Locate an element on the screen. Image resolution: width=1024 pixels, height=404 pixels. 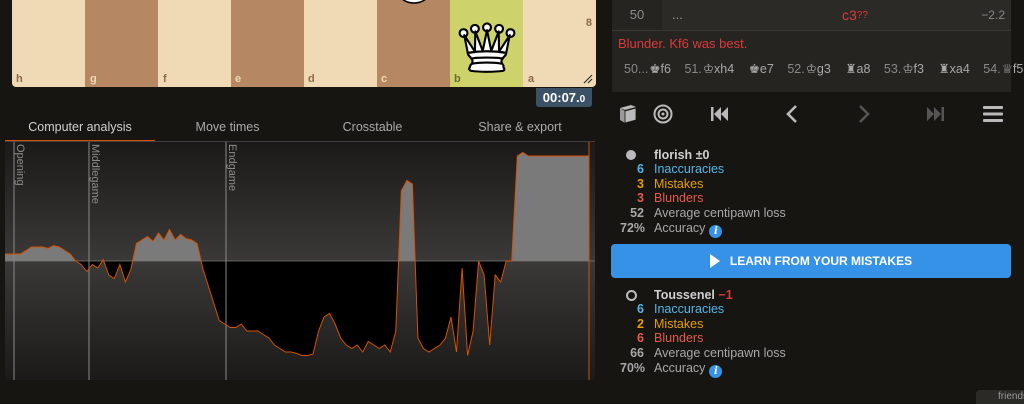
variation-move: ♜xa4 is located at coordinates (954, 69).